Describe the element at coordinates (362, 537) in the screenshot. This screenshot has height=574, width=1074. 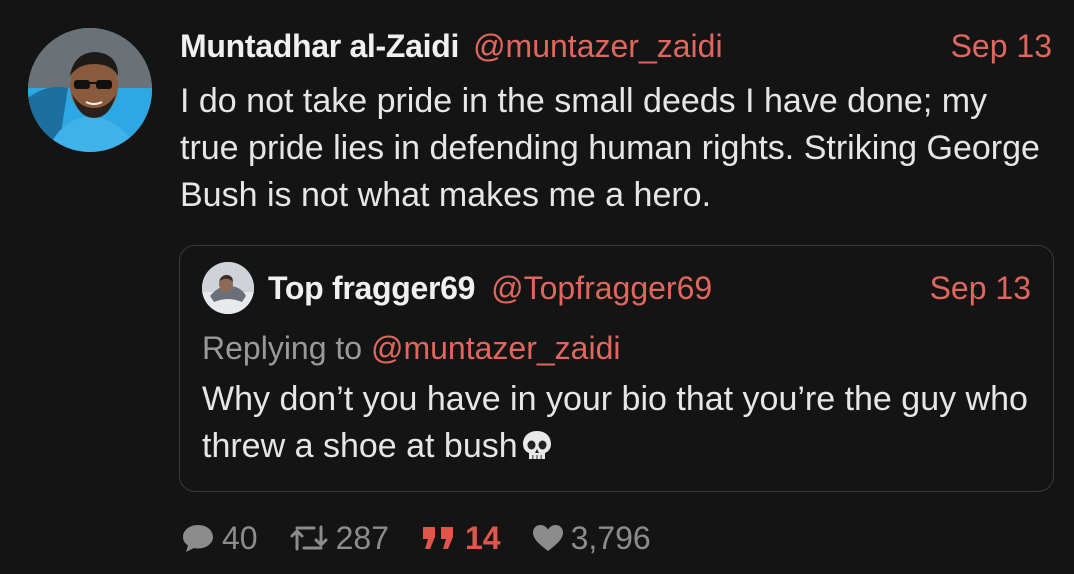
I see `retweet-count: 287` at that location.